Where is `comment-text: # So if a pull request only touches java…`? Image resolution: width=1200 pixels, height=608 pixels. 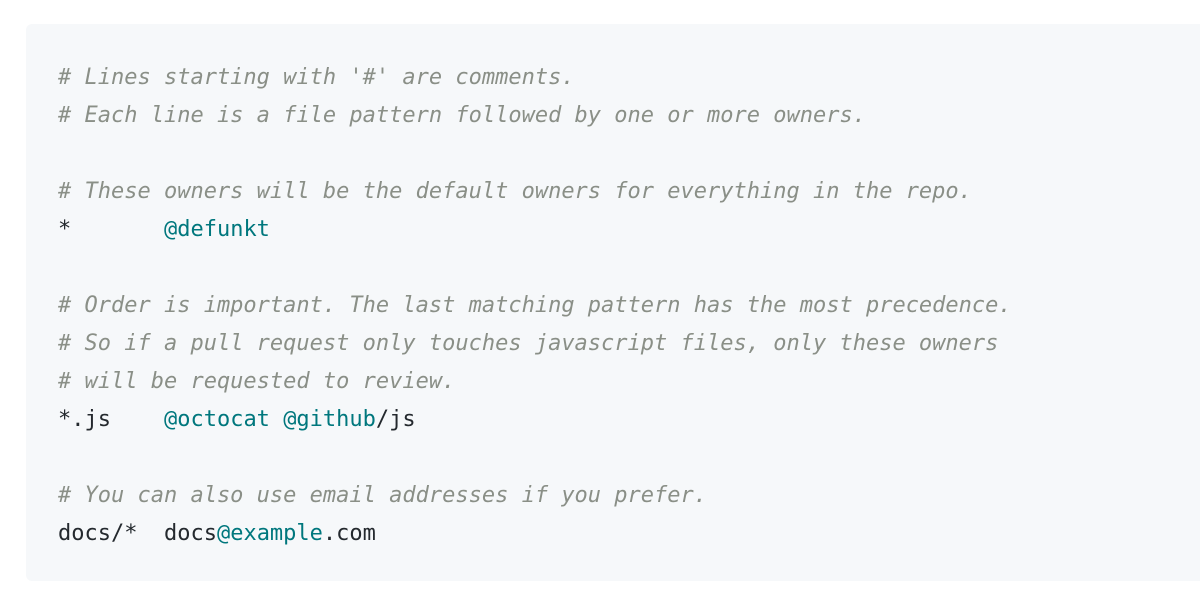 comment-text: # So if a pull request only touches java… is located at coordinates (528, 343).